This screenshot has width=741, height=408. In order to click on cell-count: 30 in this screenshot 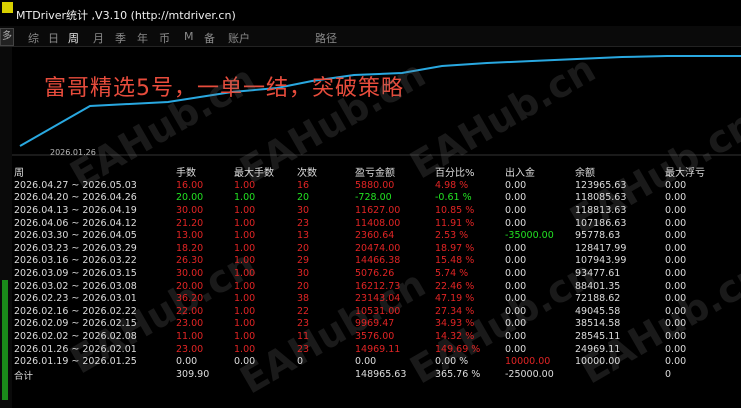, I will do `click(303, 273)`.